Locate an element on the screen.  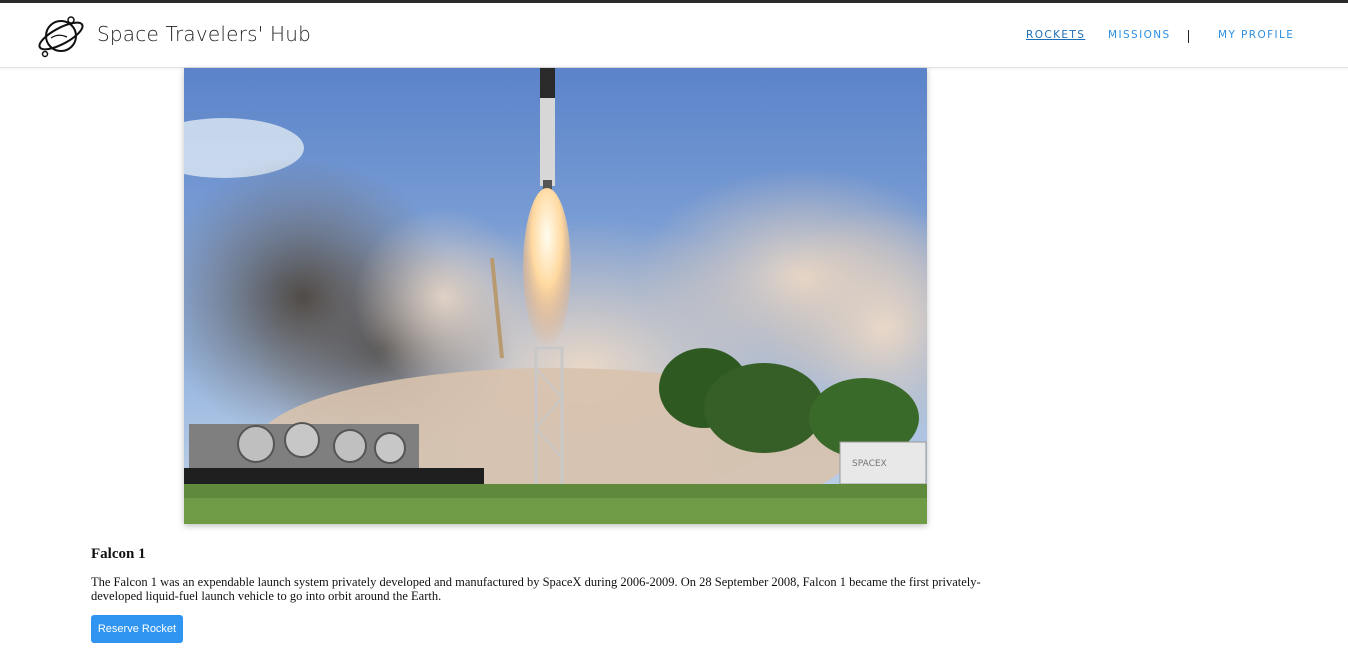
rocket-name: Falcon 1 is located at coordinates (118, 554).